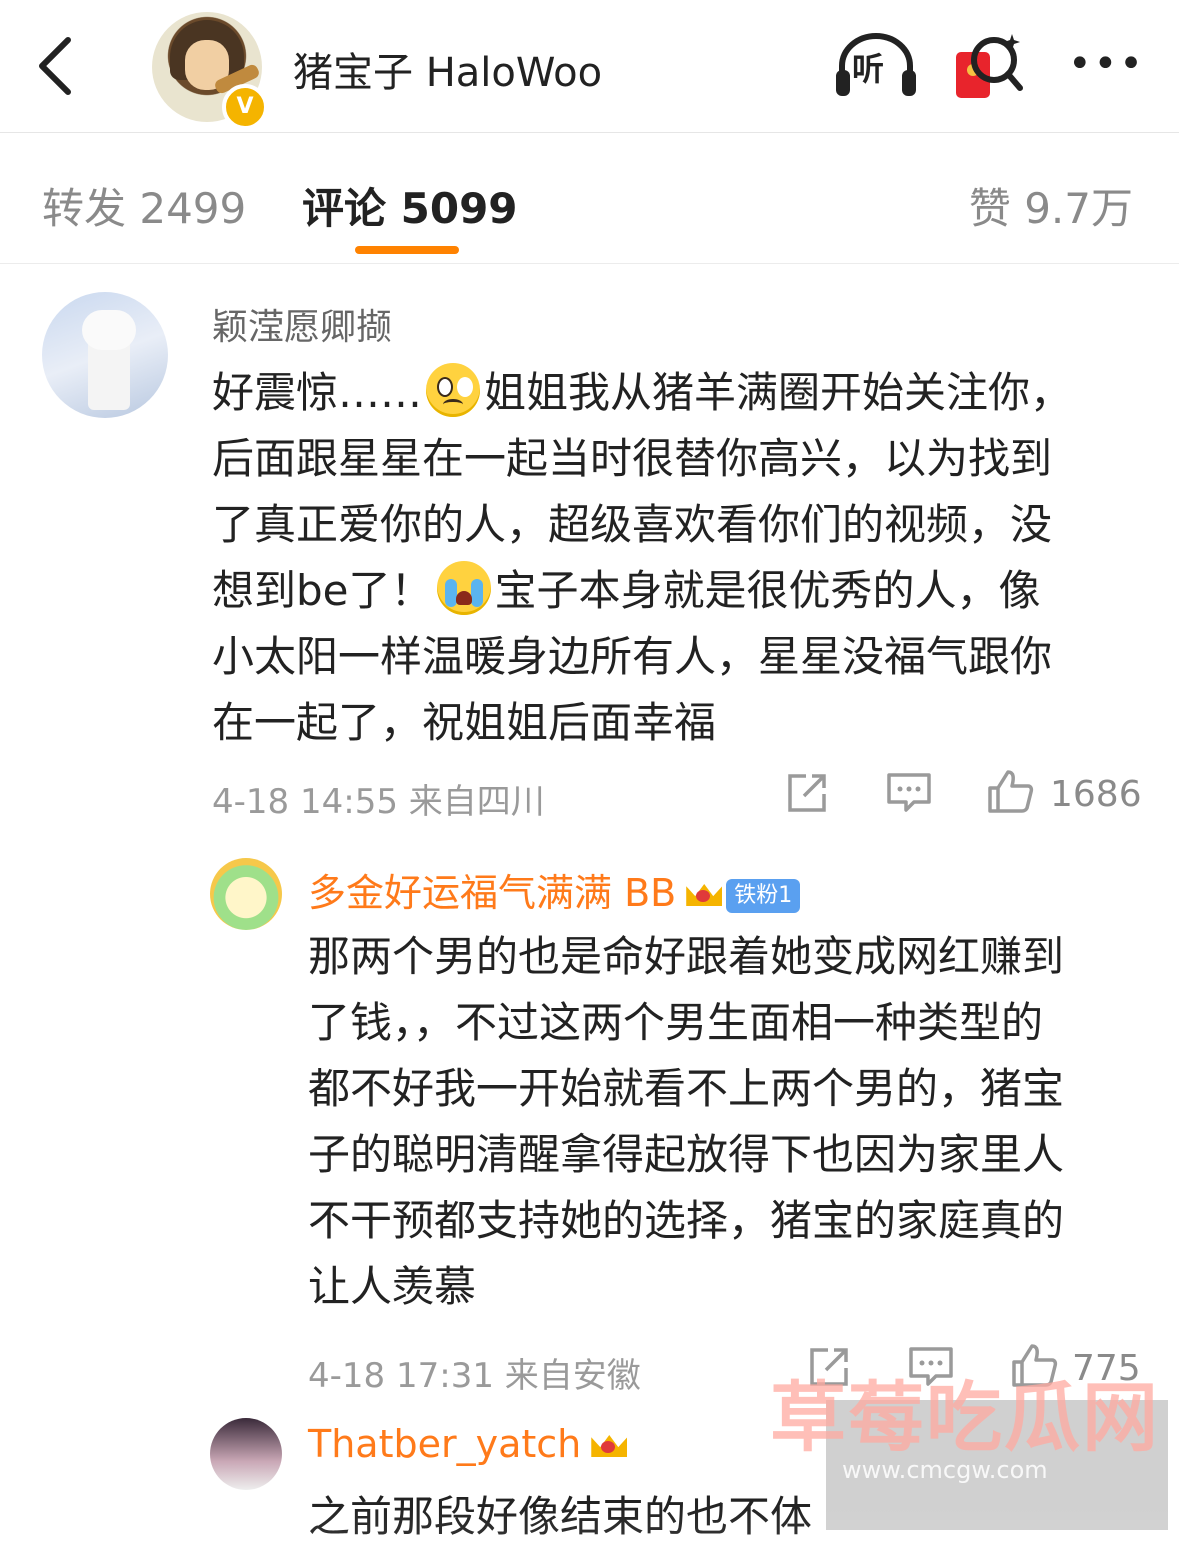 This screenshot has height=1552, width=1179. What do you see at coordinates (589, 198) in the screenshot?
I see `tab-bar: 转发 2499 评论 5099 赞 9.7万` at bounding box center [589, 198].